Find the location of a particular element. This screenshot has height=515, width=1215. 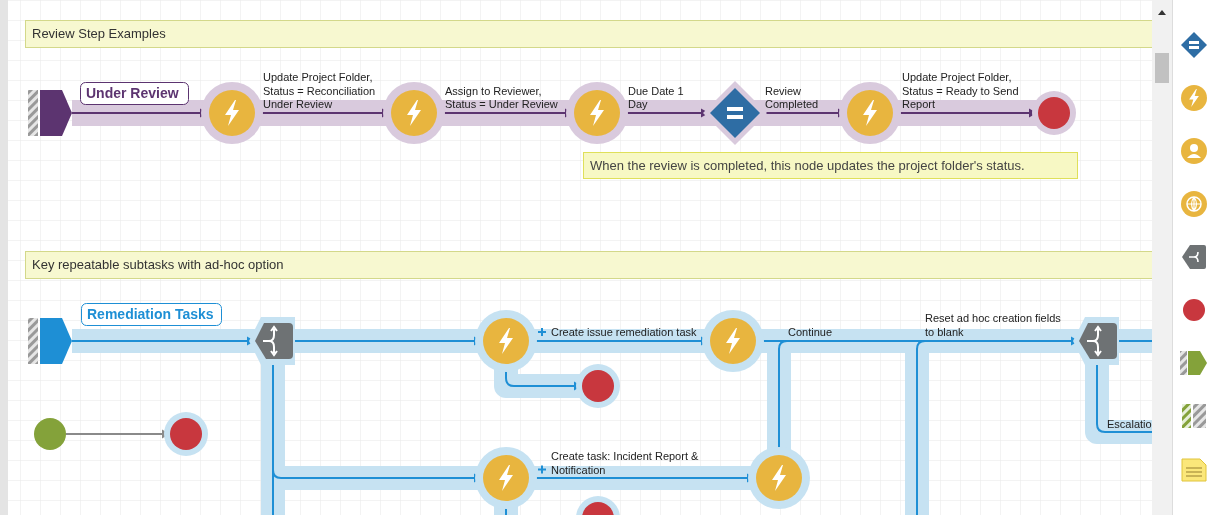

lane-label: Under Review is located at coordinates (134, 93).